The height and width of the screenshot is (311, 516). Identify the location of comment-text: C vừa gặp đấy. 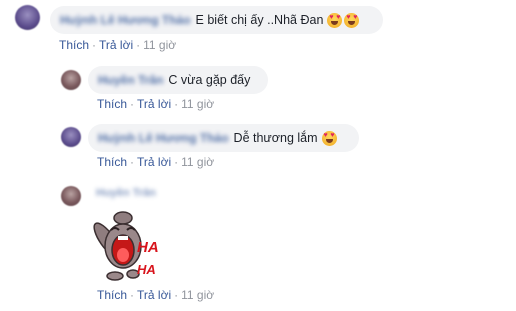
(209, 80).